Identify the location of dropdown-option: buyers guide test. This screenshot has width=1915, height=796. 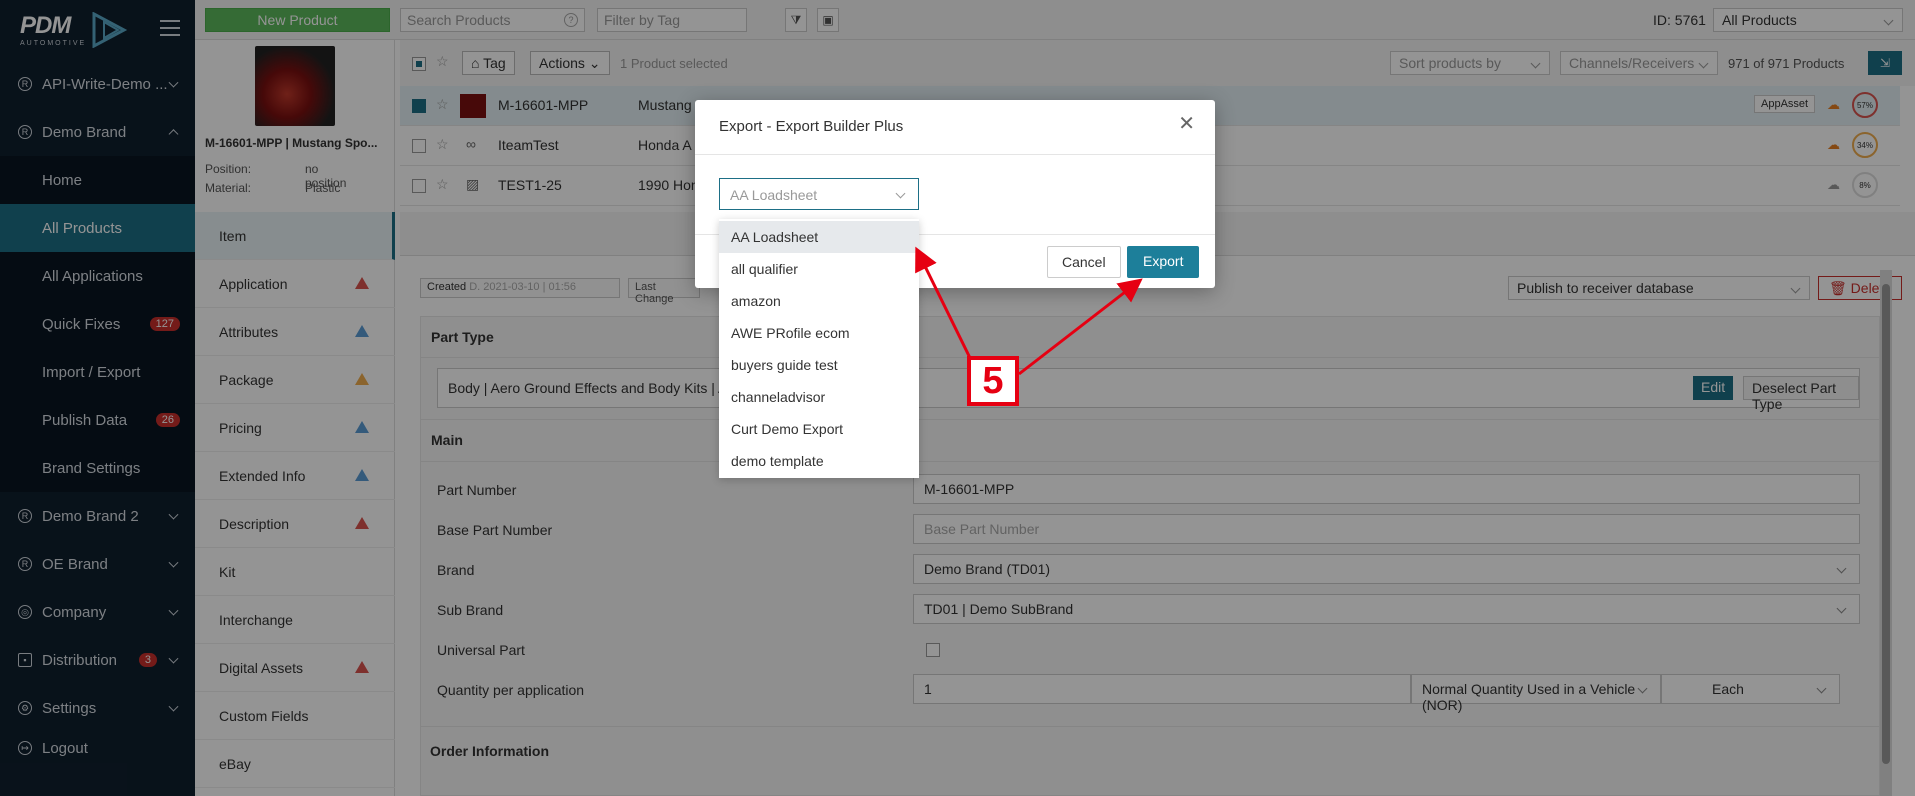
(819, 365).